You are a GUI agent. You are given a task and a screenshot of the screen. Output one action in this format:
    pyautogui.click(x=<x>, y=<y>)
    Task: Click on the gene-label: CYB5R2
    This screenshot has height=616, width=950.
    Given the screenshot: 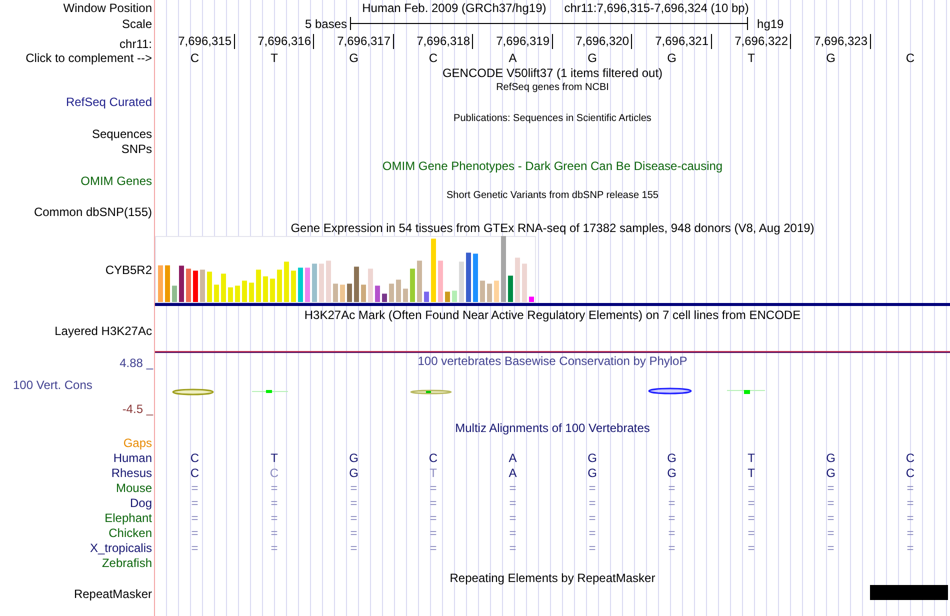 What is the action you would take?
    pyautogui.click(x=128, y=269)
    